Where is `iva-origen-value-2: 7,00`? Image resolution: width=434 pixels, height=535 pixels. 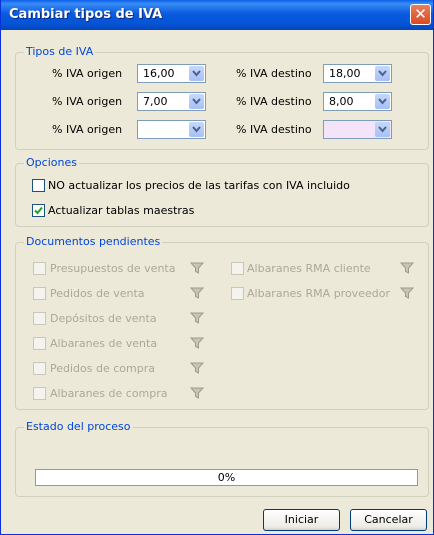 iva-origen-value-2: 7,00 is located at coordinates (155, 101).